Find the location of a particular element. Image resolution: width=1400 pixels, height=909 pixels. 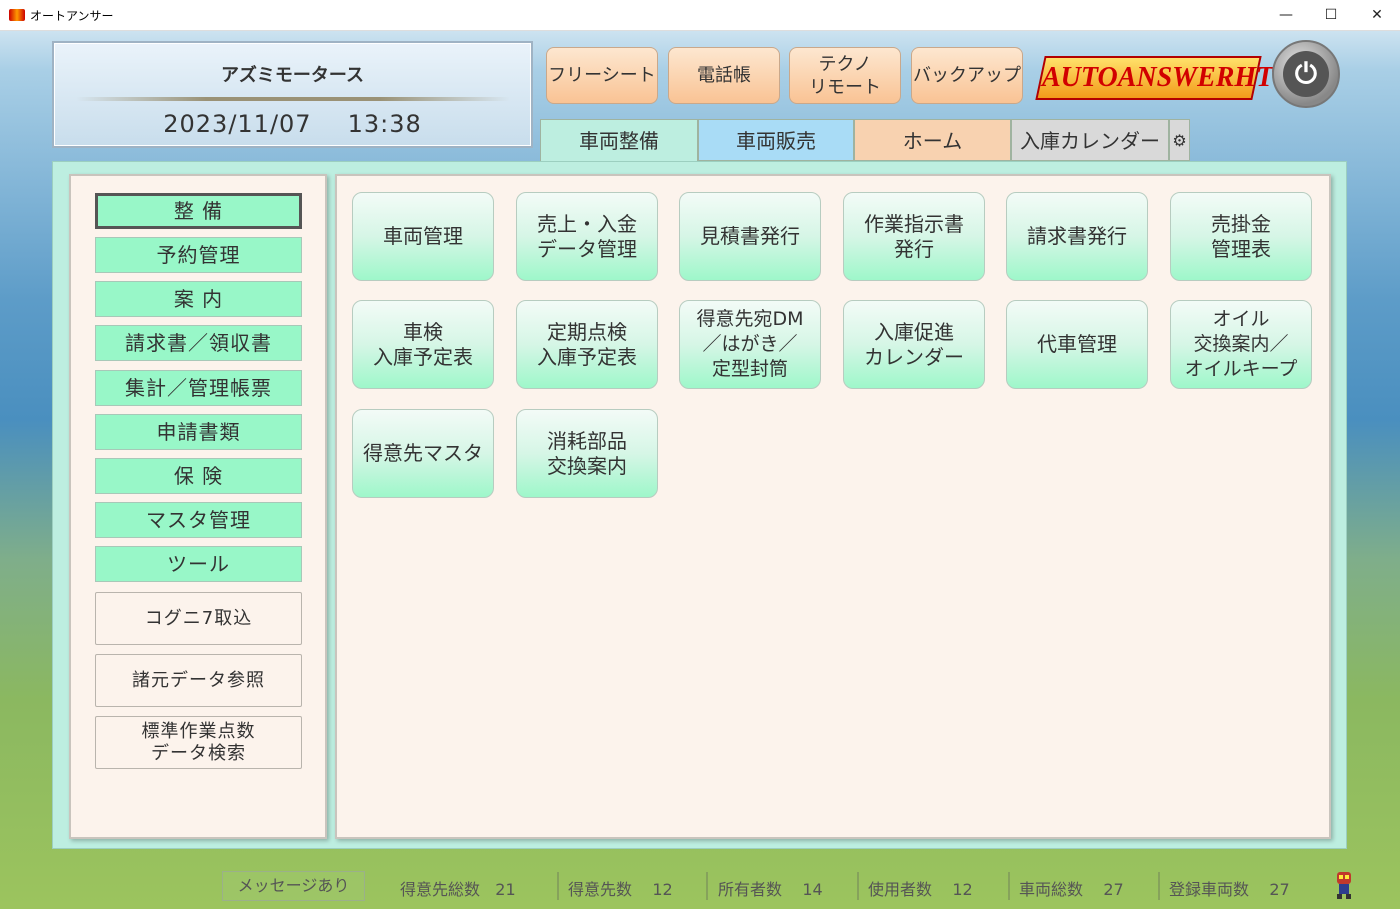

tab-vehicle-sales: 車両販売 is located at coordinates (776, 140).